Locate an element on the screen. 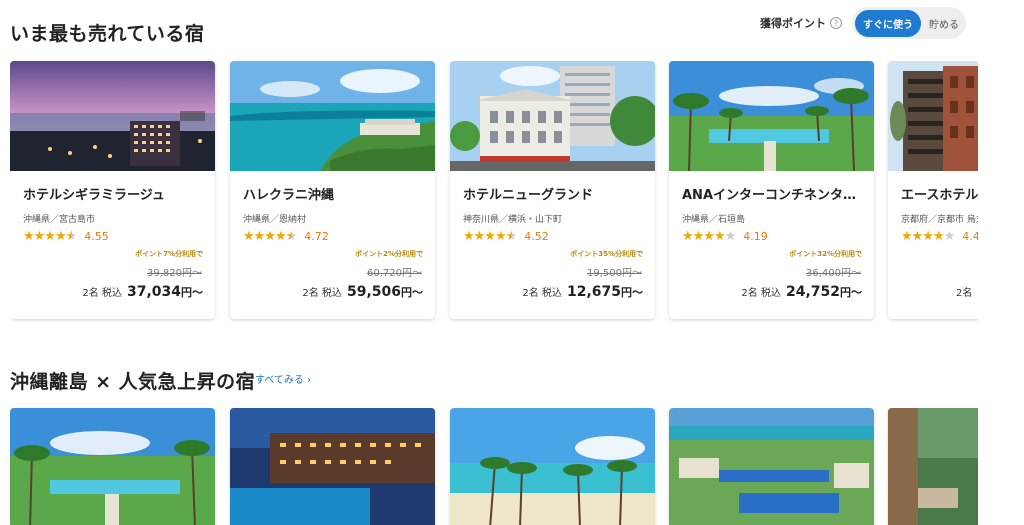  rating-row: ★★★★★ 4.4 is located at coordinates (939, 236).